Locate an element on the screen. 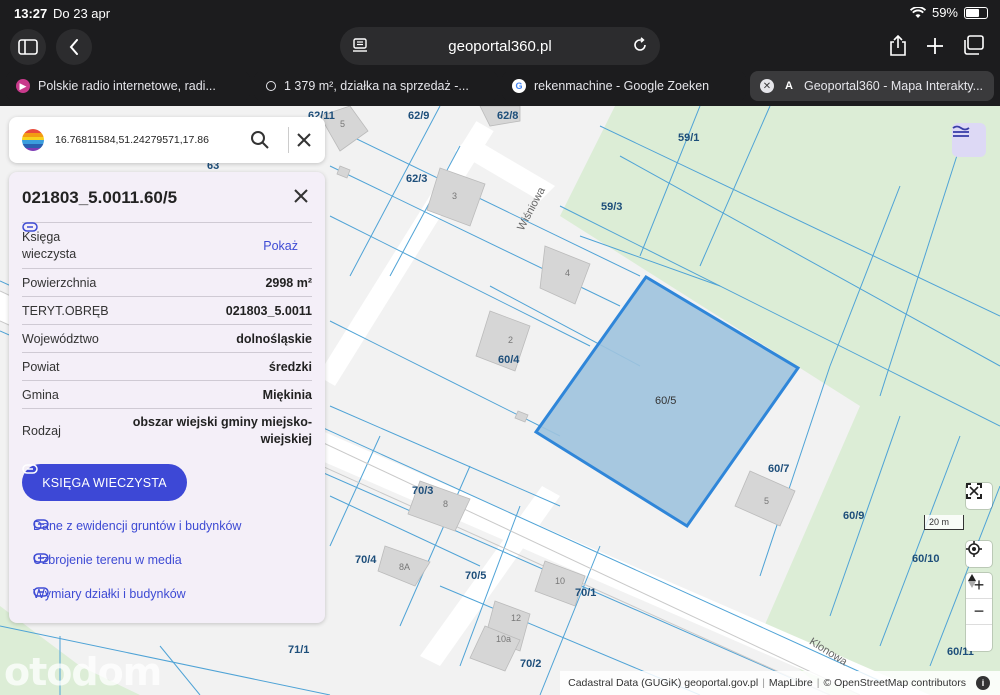 This screenshot has width=1000, height=695. zoom-out-button: − is located at coordinates (979, 612).